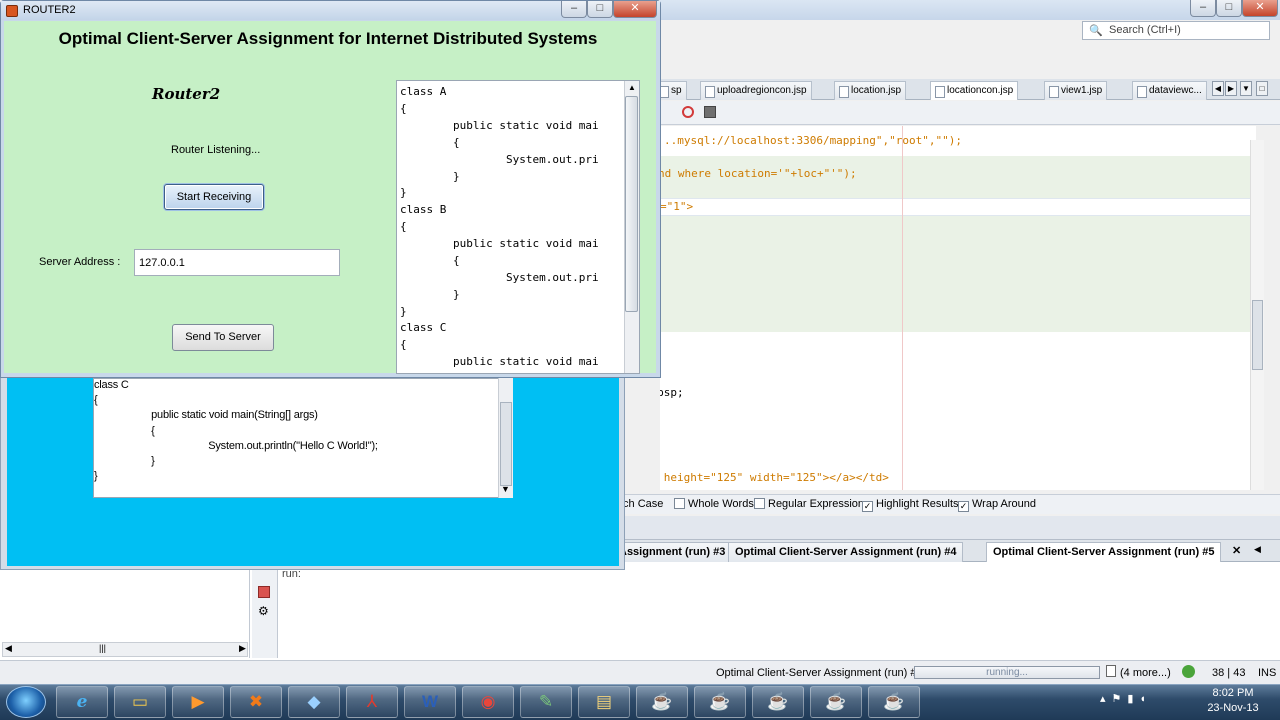 The height and width of the screenshot is (720, 1280). I want to click on editor-scroll-thumb, so click(1257, 335).